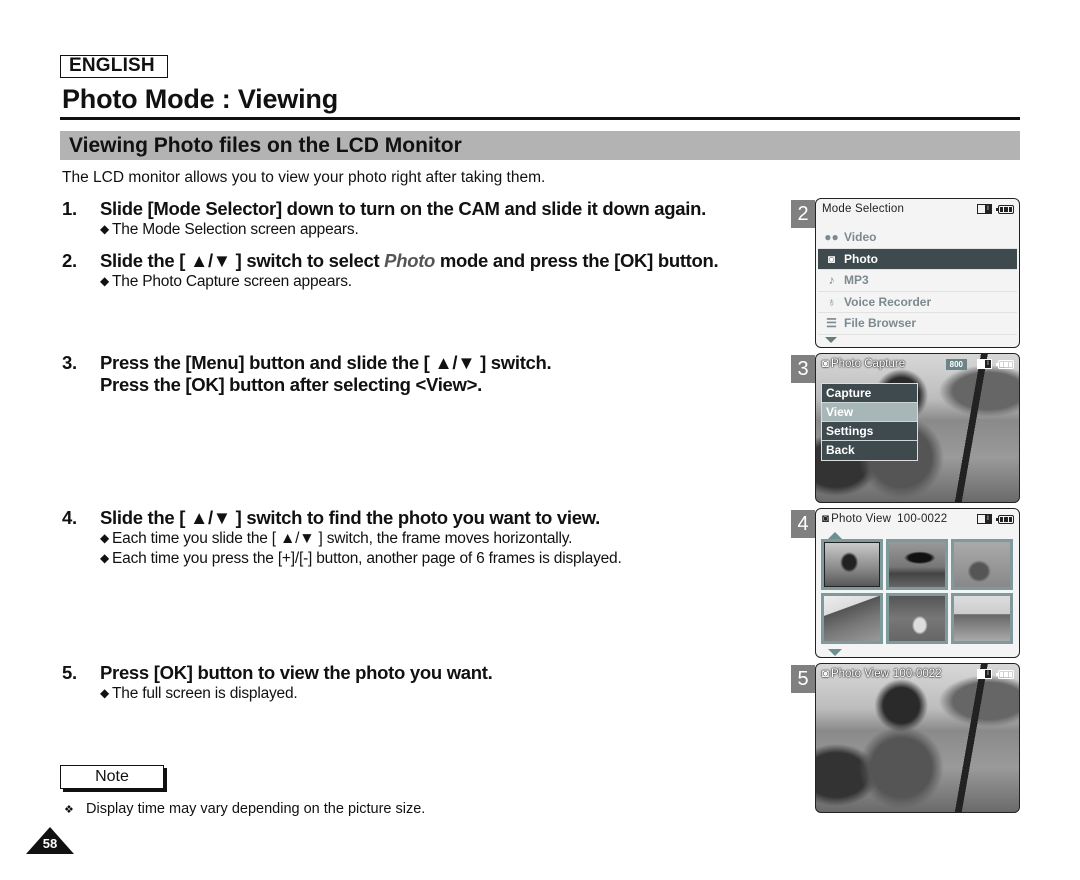 The image size is (1080, 880). Describe the element at coordinates (863, 209) in the screenshot. I see `screen-title: Mode Selection` at that location.